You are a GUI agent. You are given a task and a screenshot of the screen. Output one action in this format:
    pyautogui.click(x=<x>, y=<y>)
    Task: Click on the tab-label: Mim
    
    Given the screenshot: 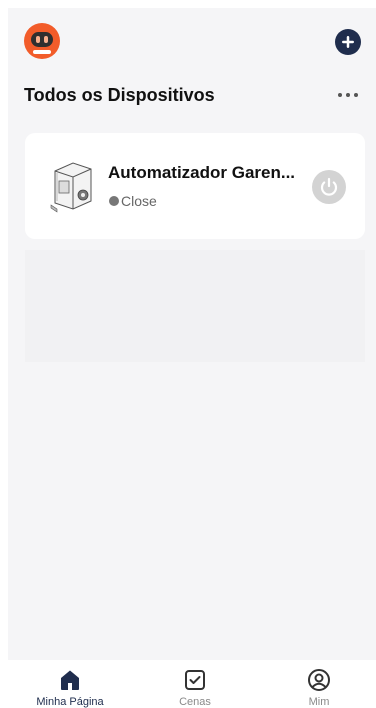 What is the action you would take?
    pyautogui.click(x=319, y=702)
    